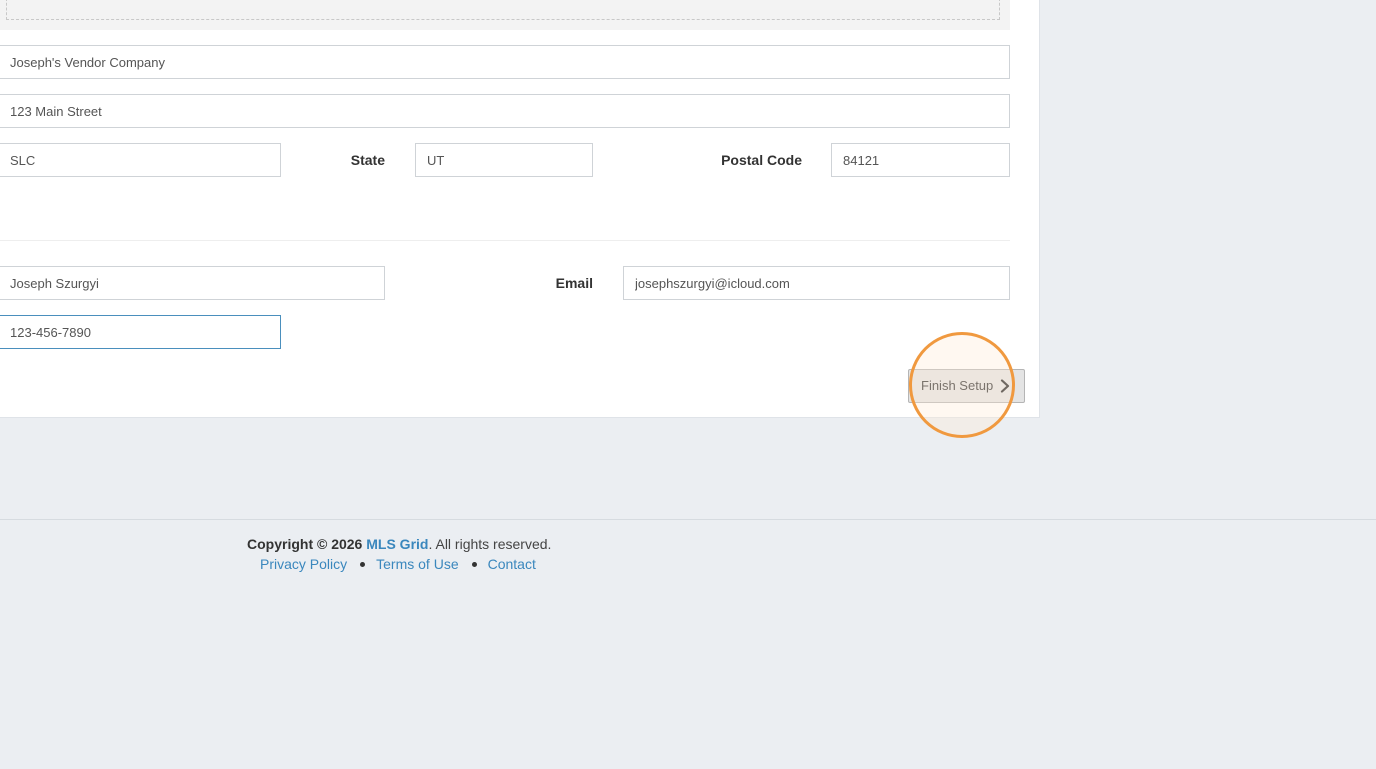 This screenshot has height=769, width=1376. What do you see at coordinates (140, 332) in the screenshot?
I see `phone-input` at bounding box center [140, 332].